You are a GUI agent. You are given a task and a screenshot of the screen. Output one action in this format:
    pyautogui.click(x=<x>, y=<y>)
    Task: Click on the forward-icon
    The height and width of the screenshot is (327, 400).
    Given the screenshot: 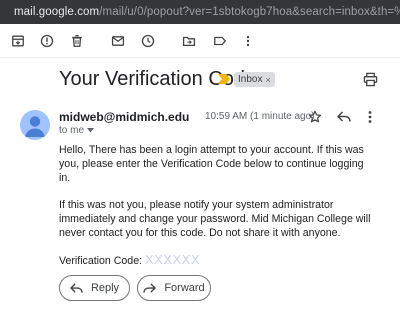 What is the action you would take?
    pyautogui.click(x=150, y=287)
    